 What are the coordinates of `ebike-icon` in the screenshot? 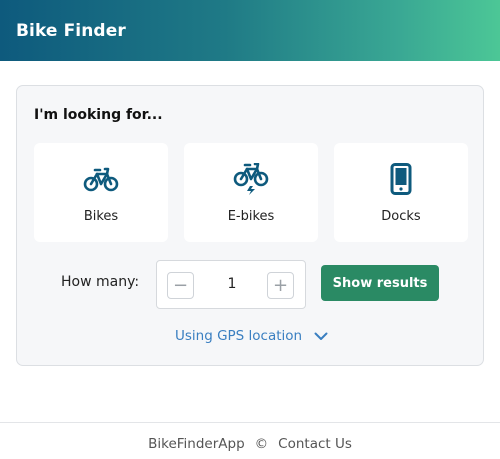 It's located at (251, 179).